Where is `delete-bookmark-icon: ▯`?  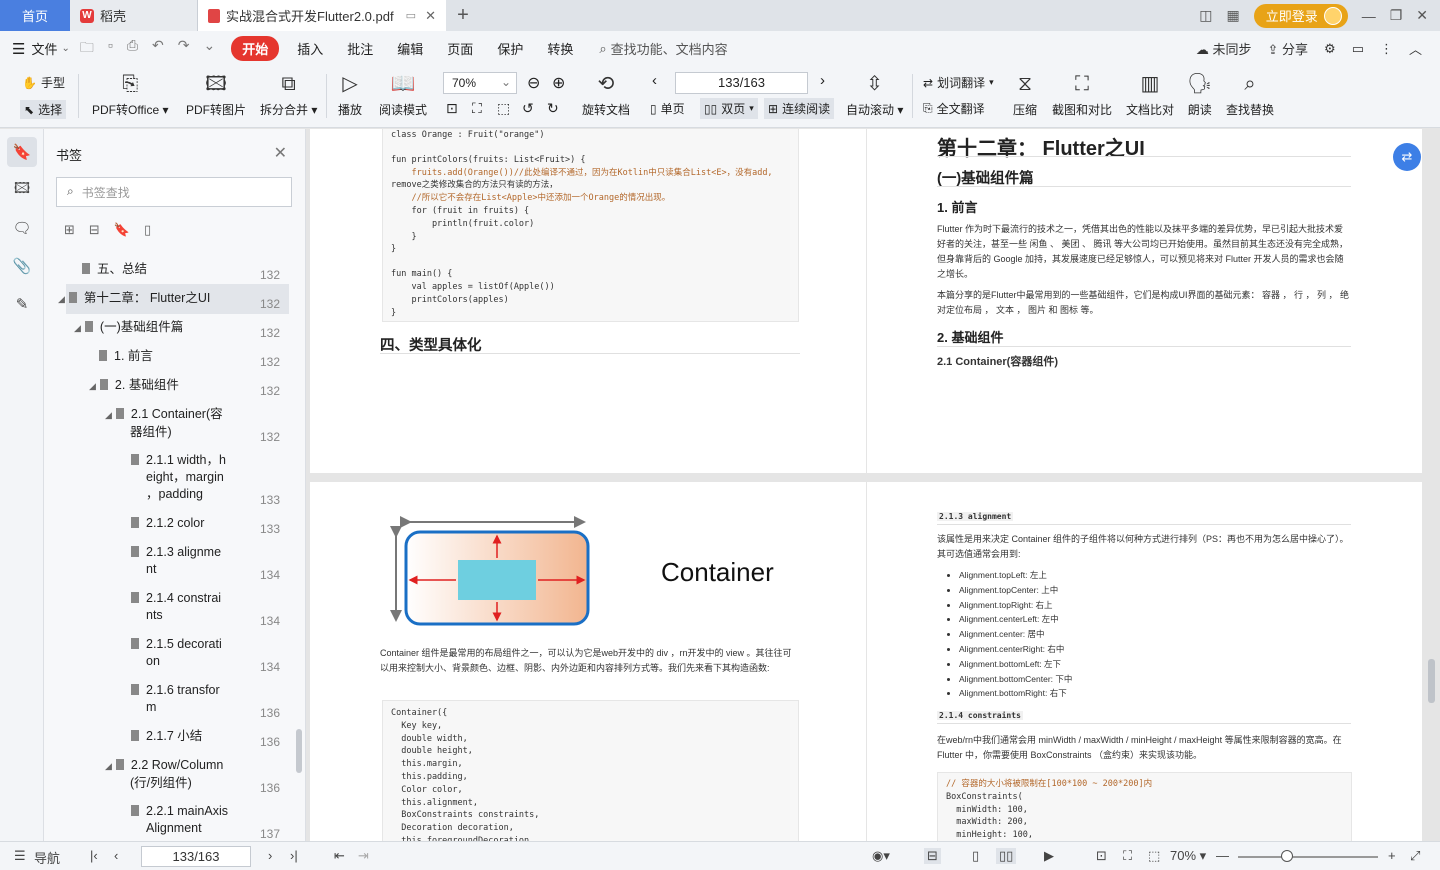
delete-bookmark-icon: ▯ is located at coordinates (147, 230).